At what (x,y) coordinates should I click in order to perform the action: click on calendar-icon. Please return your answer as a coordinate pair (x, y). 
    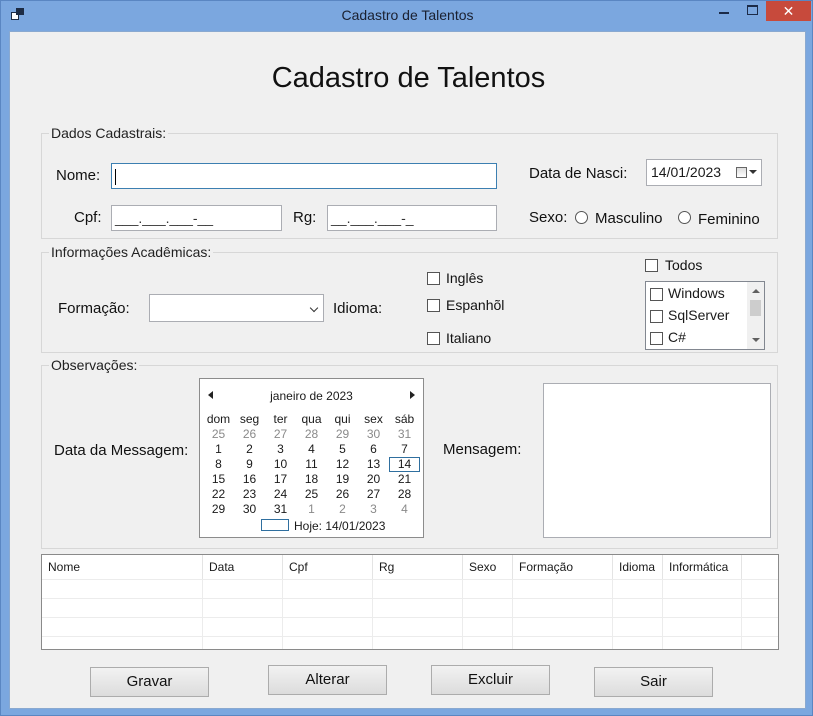
    Looking at the image, I should click on (741, 172).